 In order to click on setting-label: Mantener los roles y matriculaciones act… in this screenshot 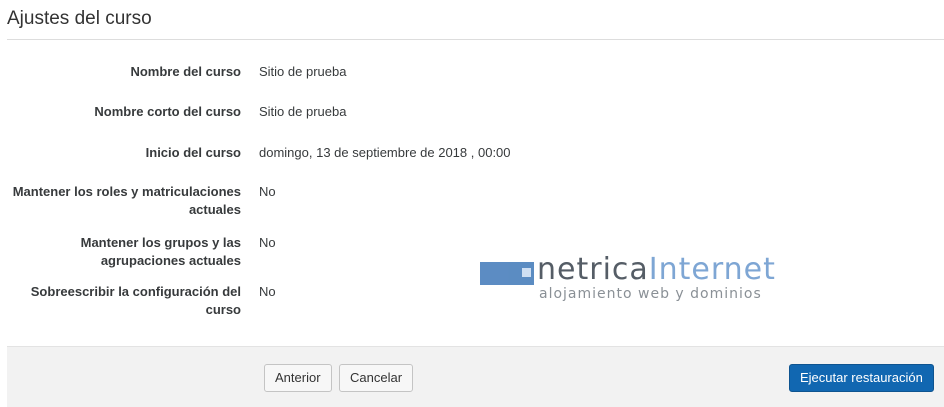, I will do `click(126, 200)`.